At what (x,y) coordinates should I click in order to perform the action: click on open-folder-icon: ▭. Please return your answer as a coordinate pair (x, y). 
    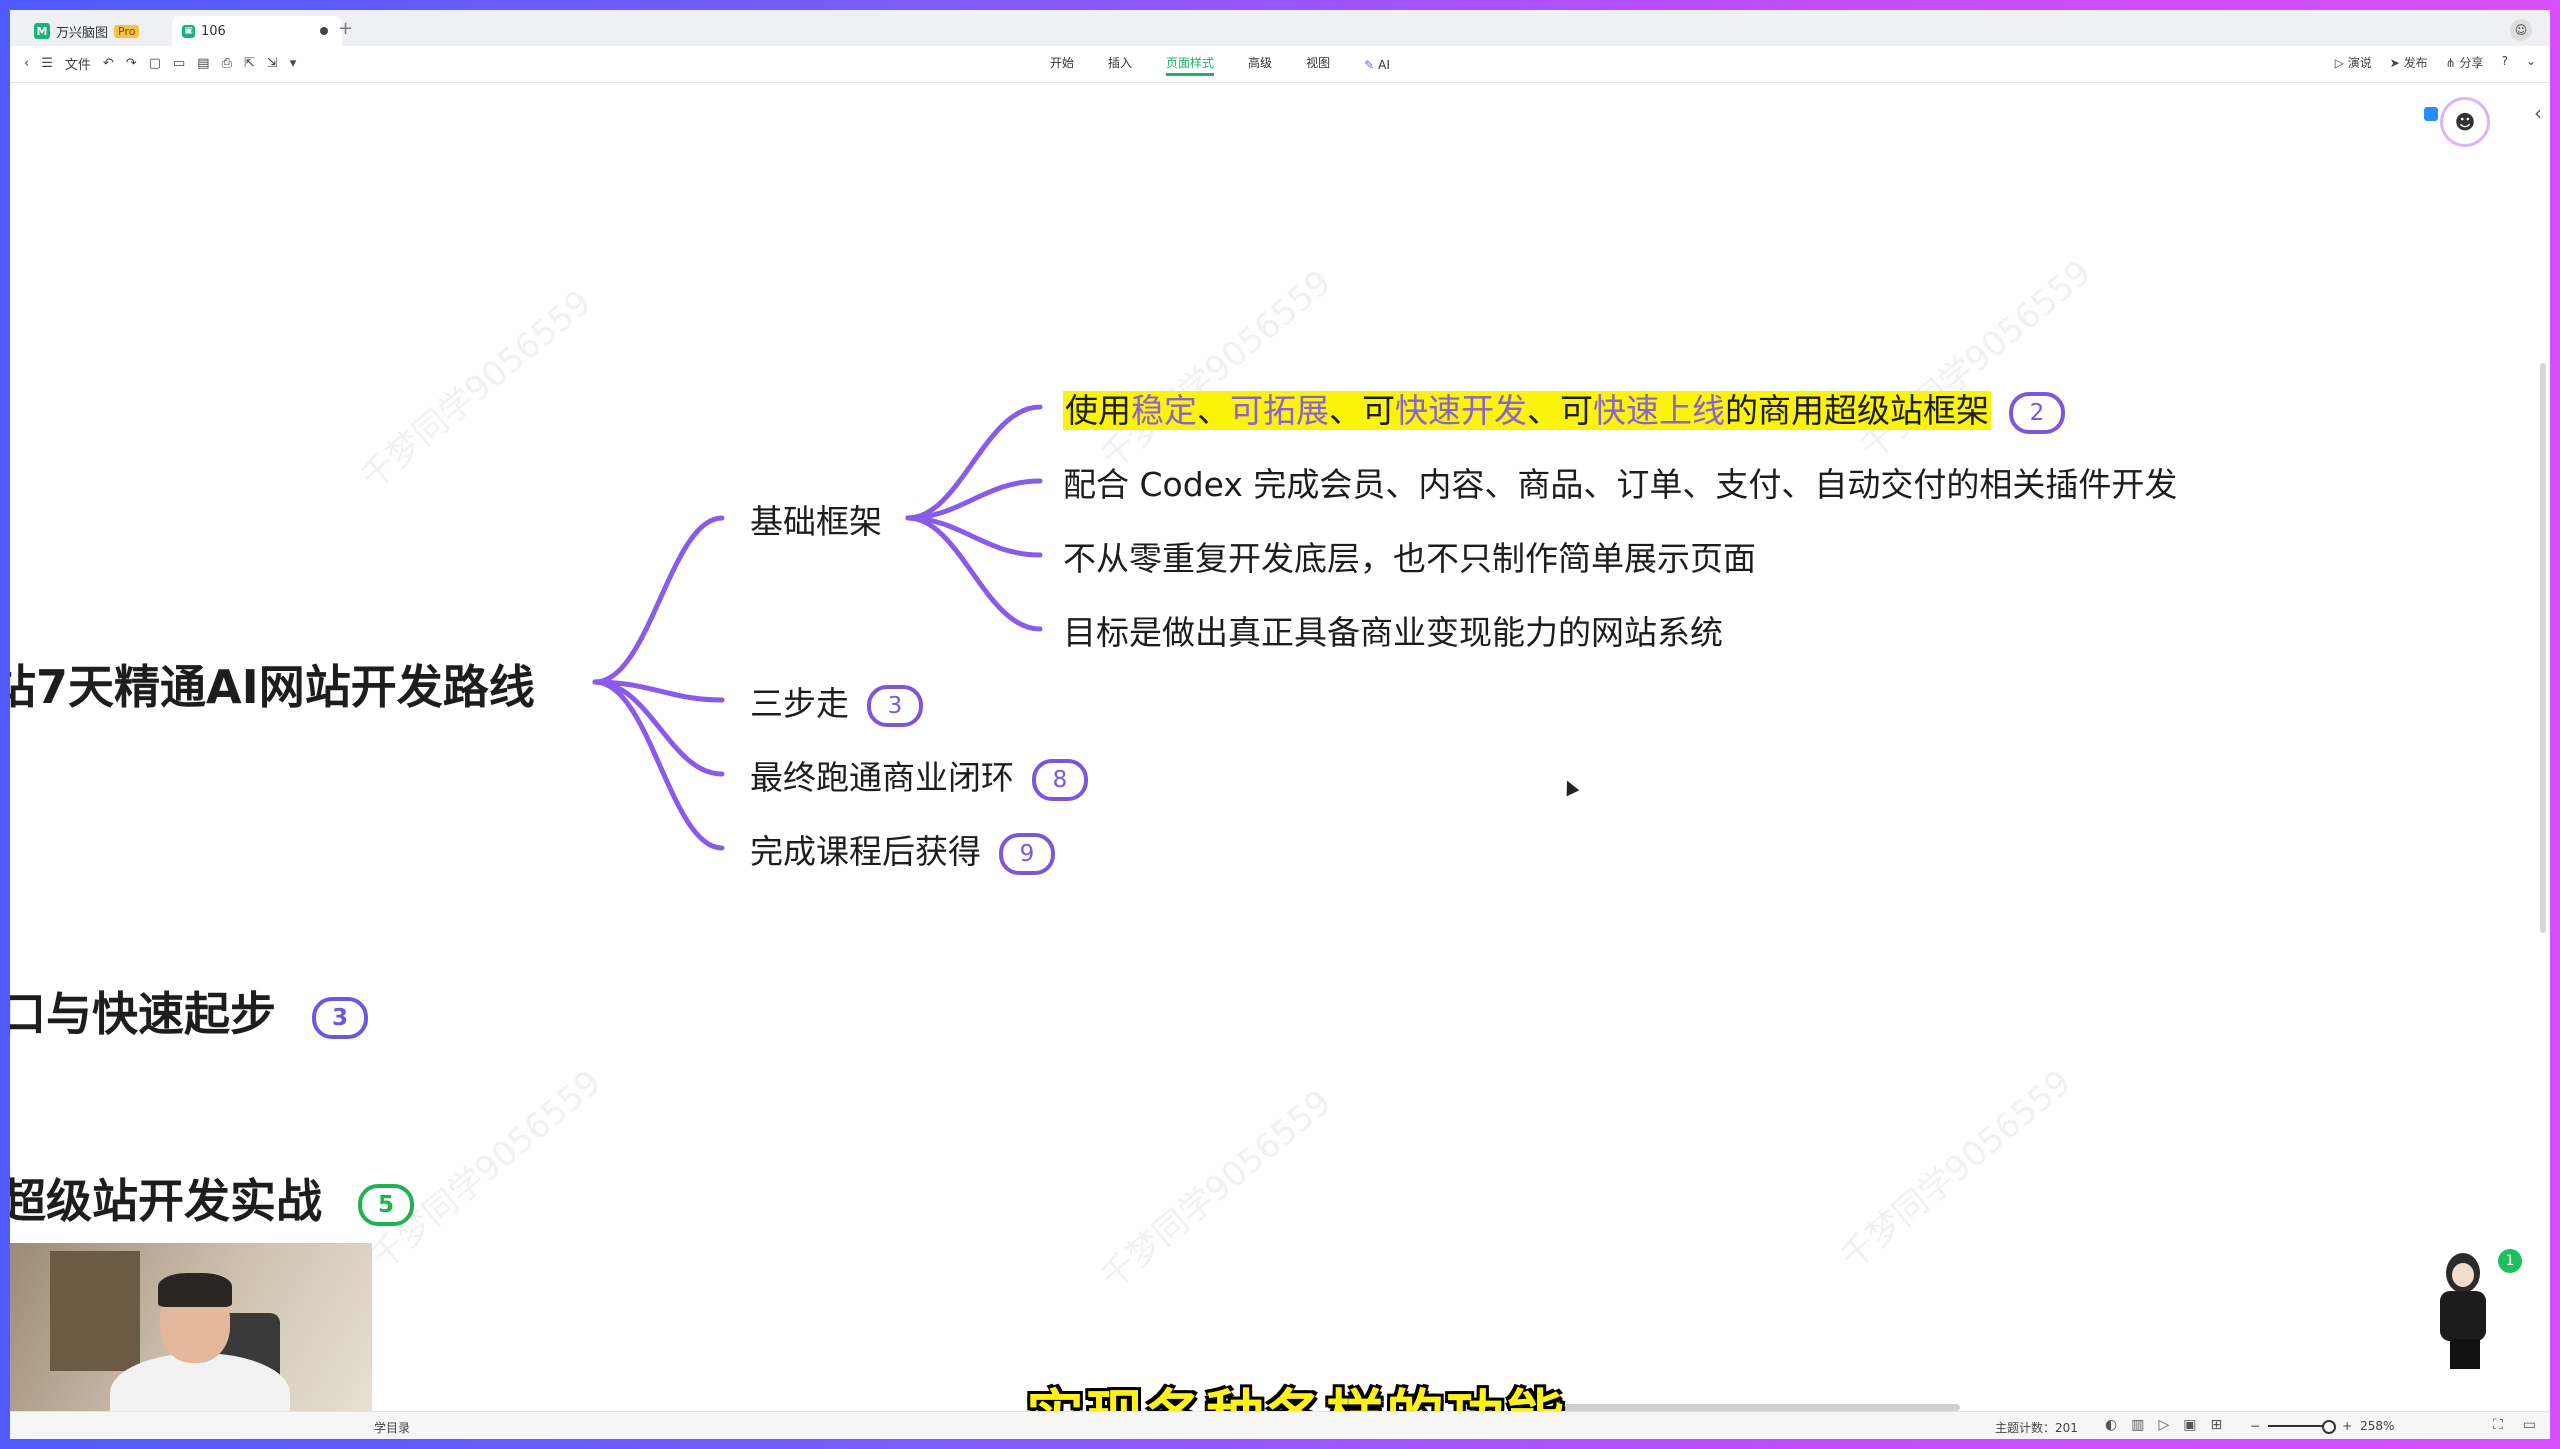
    Looking at the image, I should click on (179, 63).